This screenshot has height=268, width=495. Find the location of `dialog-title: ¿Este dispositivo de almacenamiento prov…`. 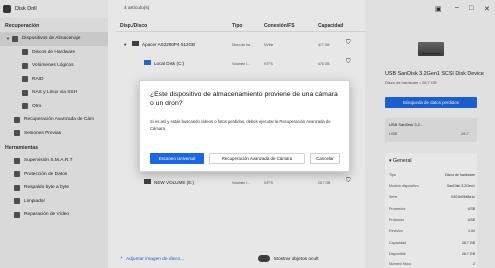

dialog-title: ¿Este dispositivo de almacenamiento prov… is located at coordinates (244, 99).